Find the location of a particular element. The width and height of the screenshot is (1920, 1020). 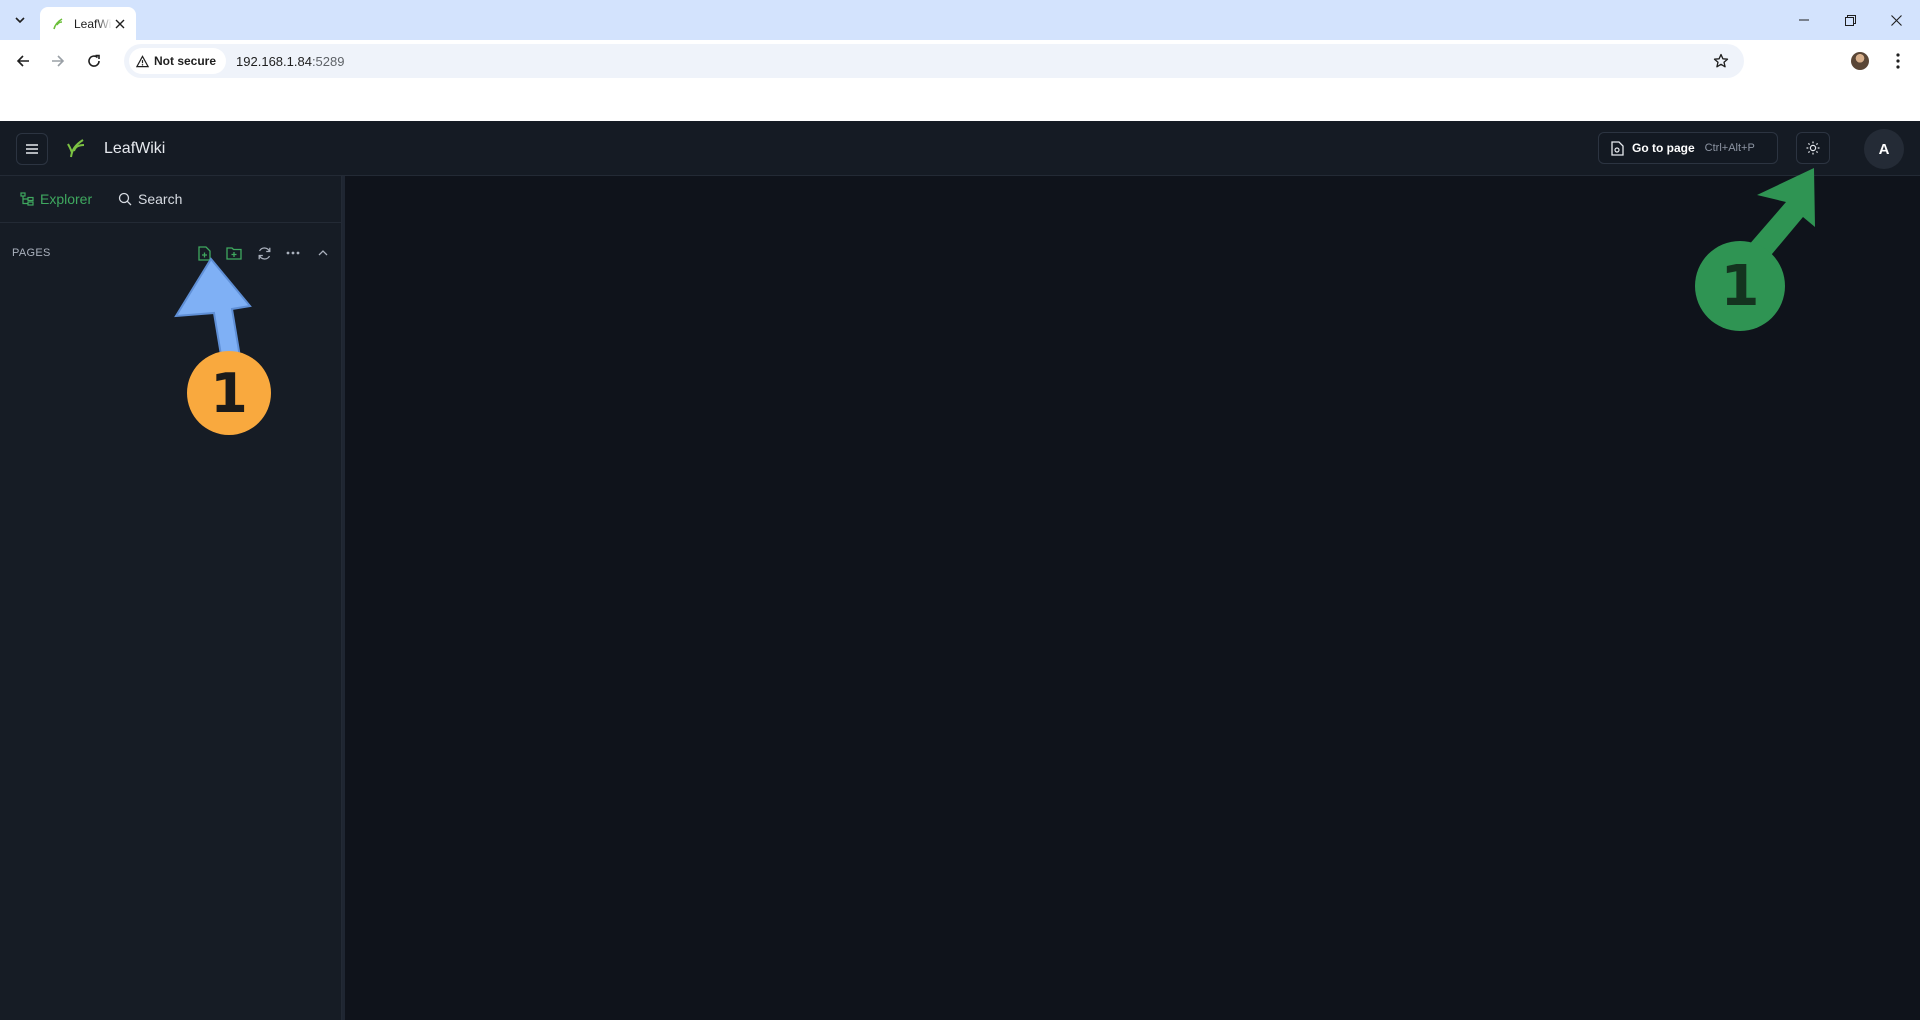

arrow-left-icon is located at coordinates (22, 61).